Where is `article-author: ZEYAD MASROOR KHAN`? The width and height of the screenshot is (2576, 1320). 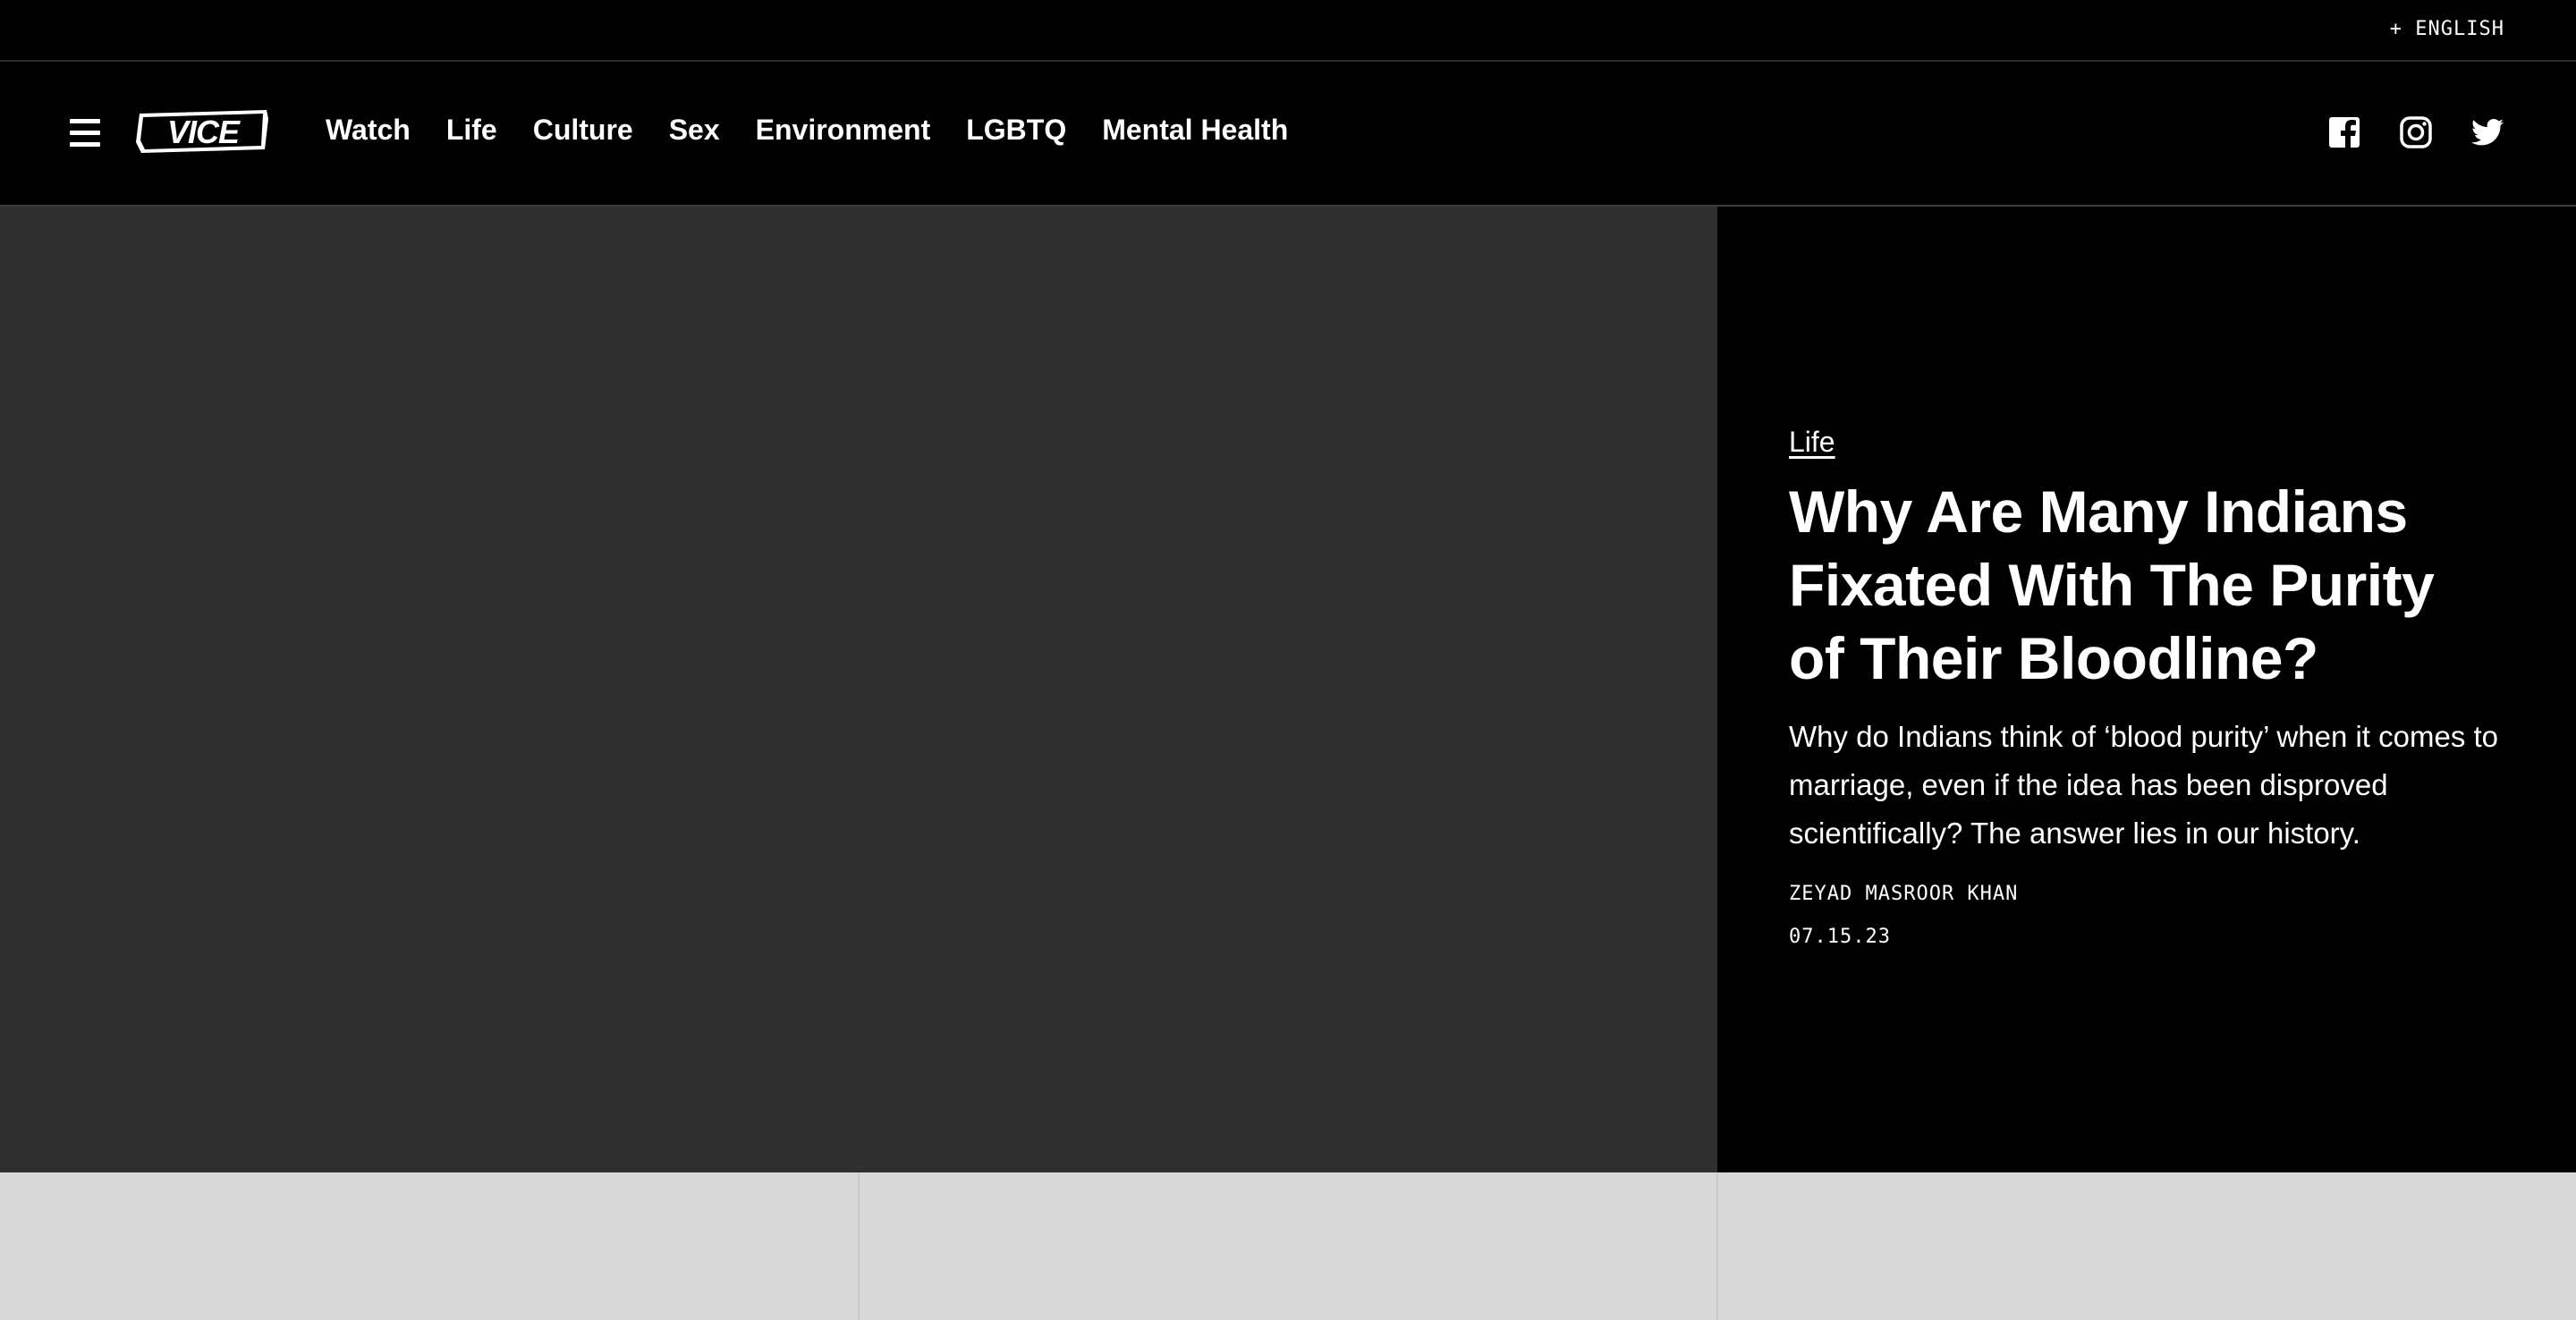 article-author: ZEYAD MASROOR KHAN is located at coordinates (1903, 894).